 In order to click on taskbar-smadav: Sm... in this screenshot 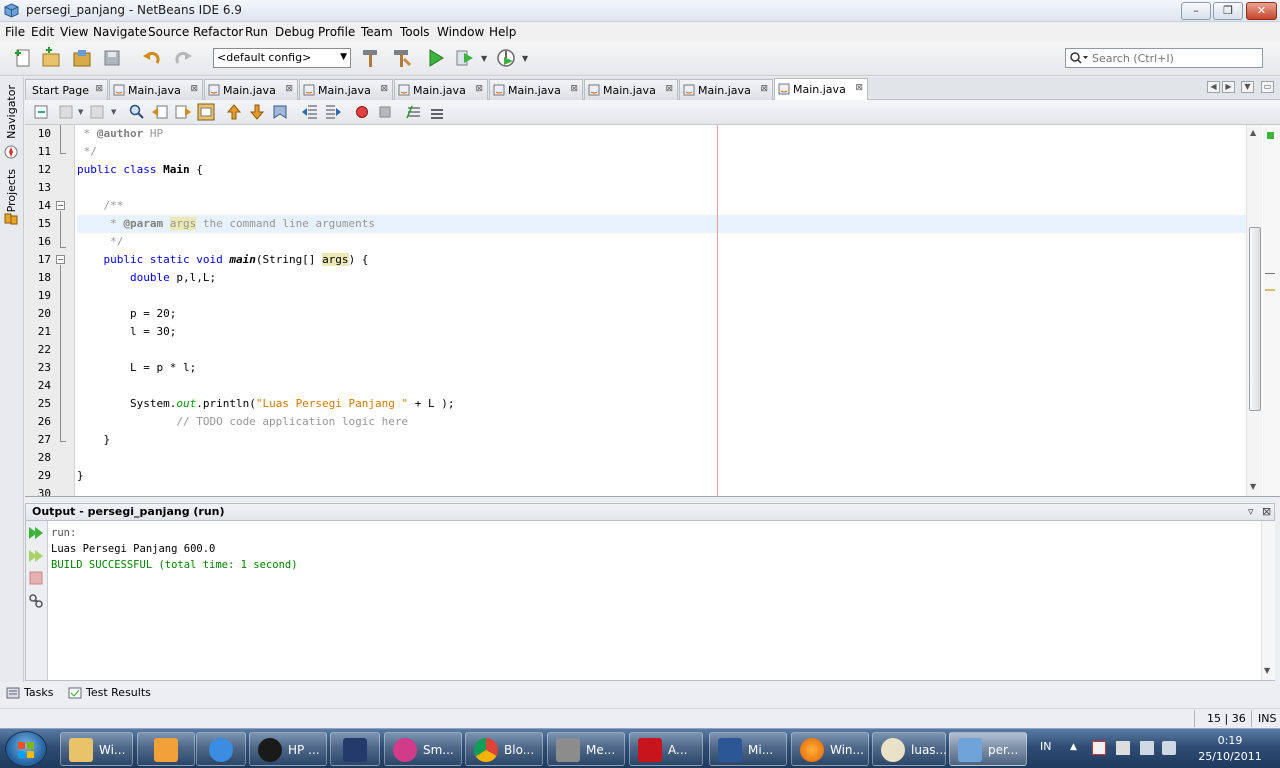, I will do `click(423, 749)`.